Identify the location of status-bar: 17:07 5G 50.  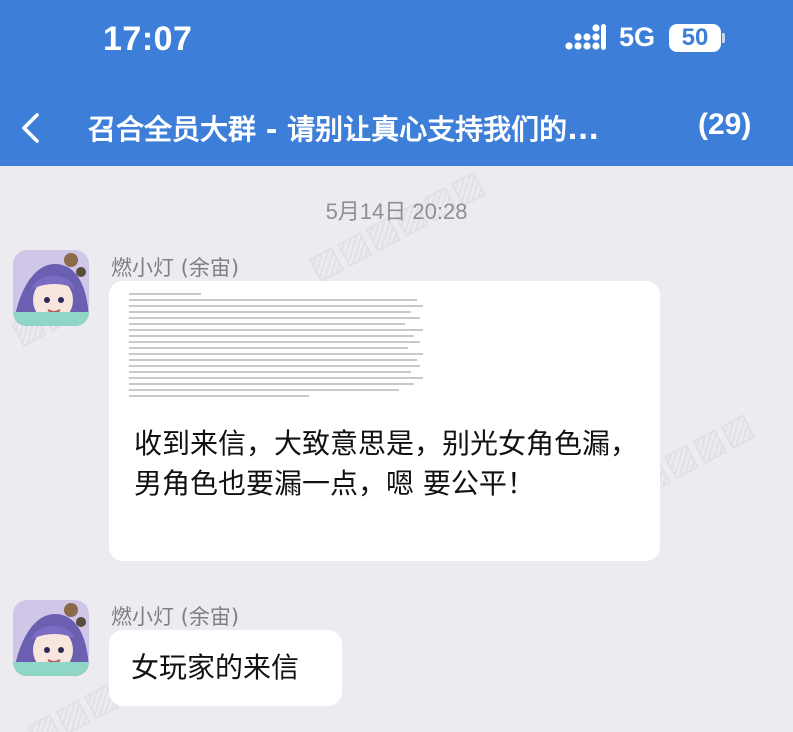
(396, 41).